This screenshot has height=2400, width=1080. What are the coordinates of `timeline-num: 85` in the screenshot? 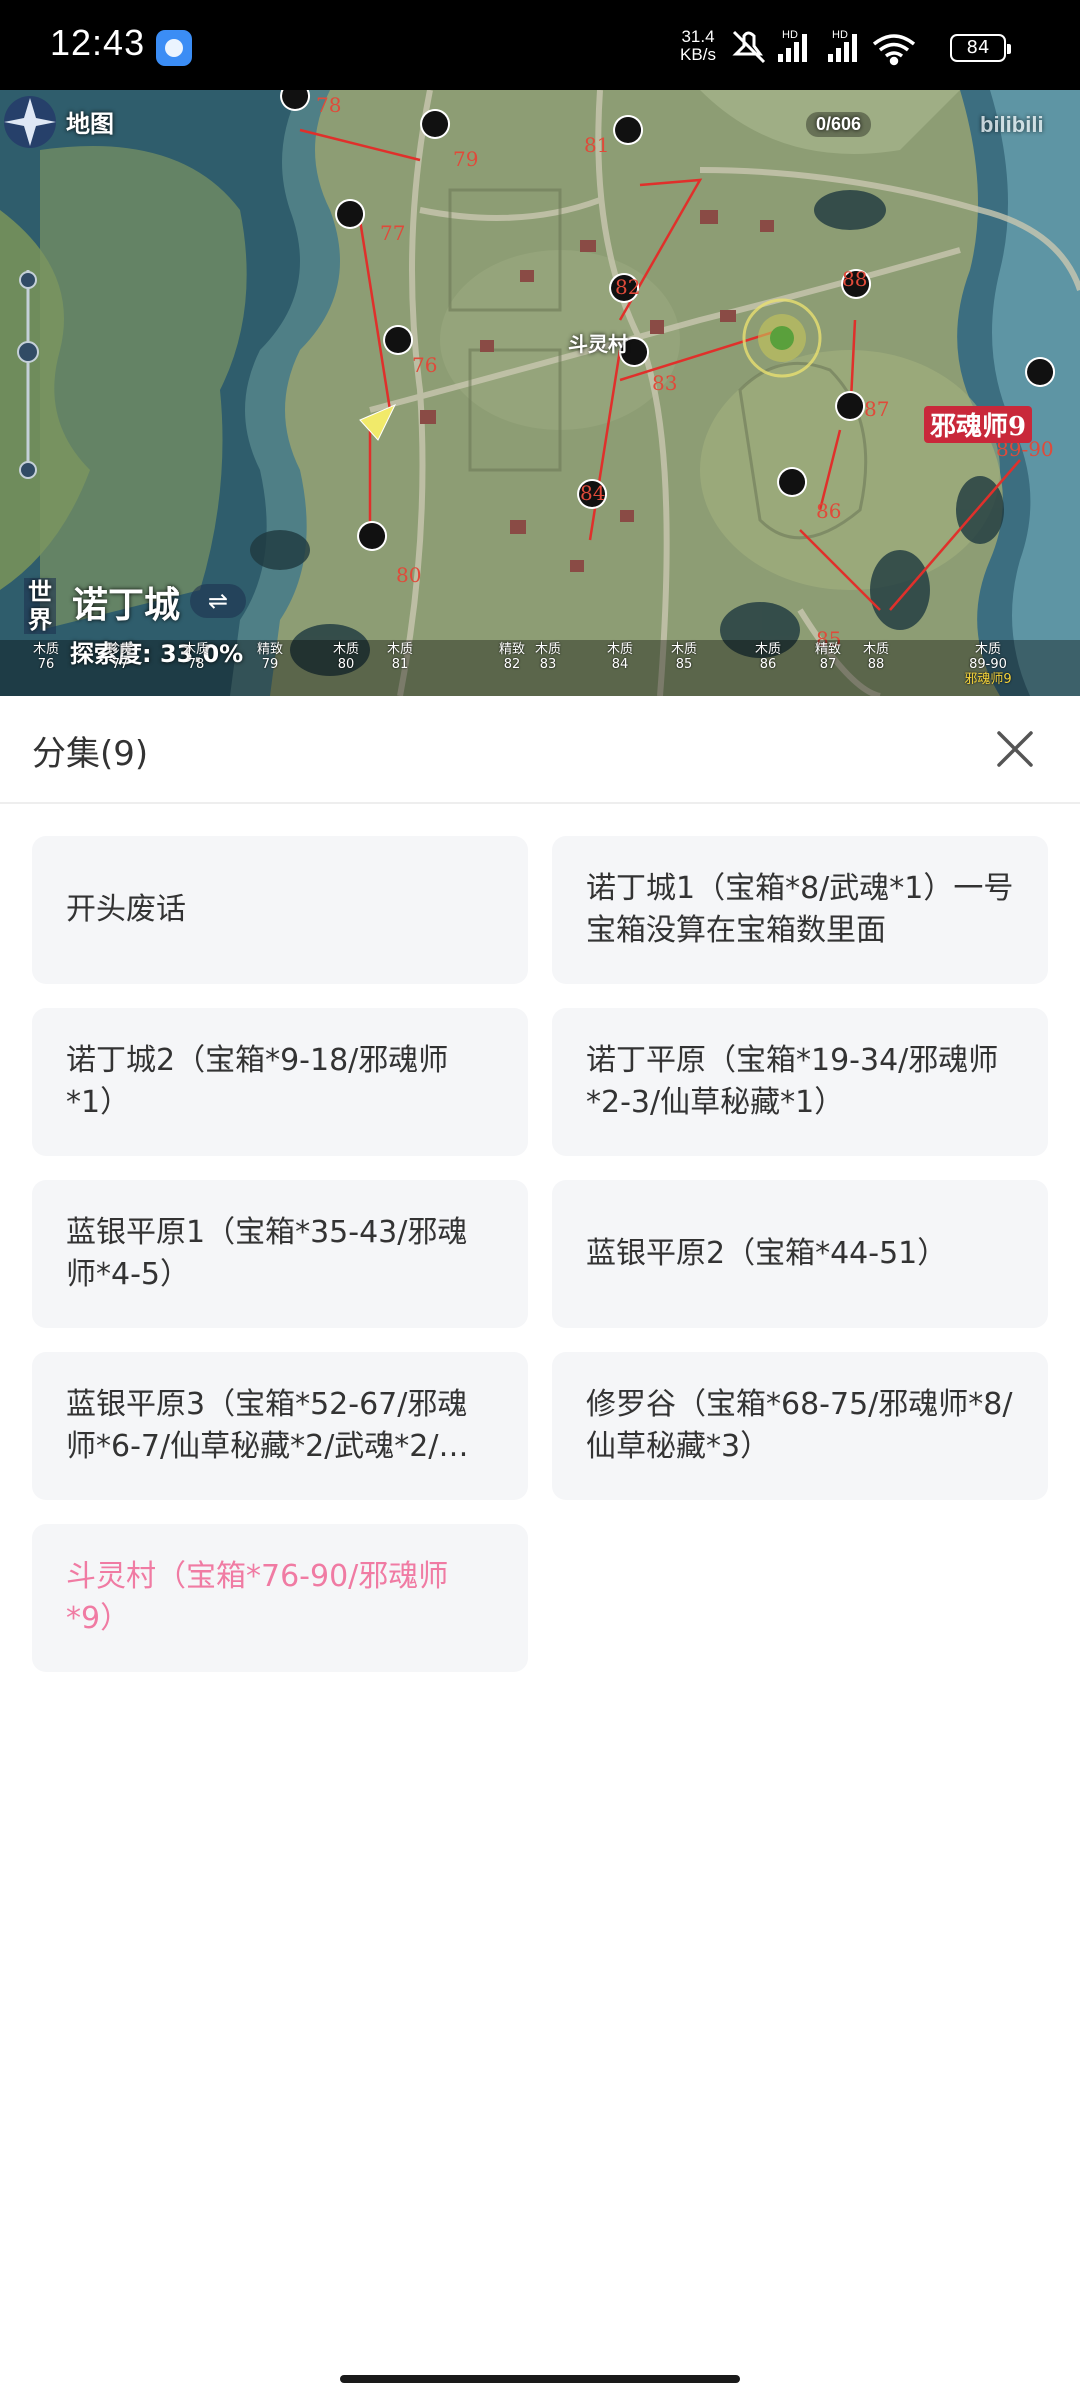 It's located at (684, 664).